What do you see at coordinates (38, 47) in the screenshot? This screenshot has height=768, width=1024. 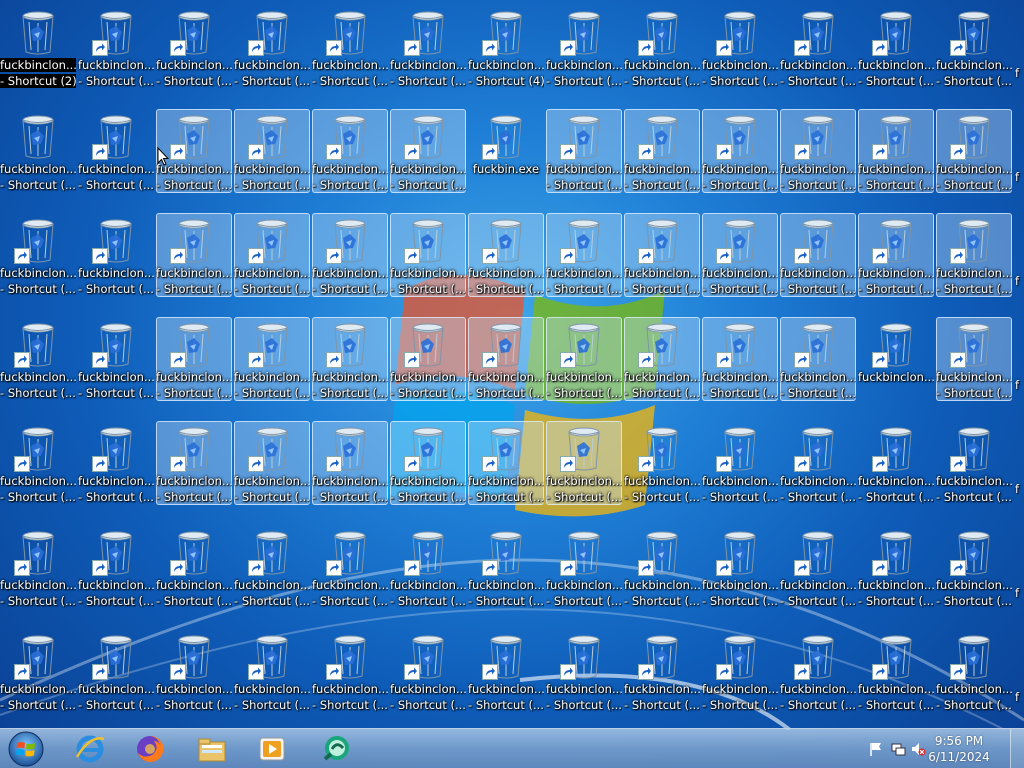 I see `desktop-shortcut-icon: fuckbinclon... - Shortcut (2)` at bounding box center [38, 47].